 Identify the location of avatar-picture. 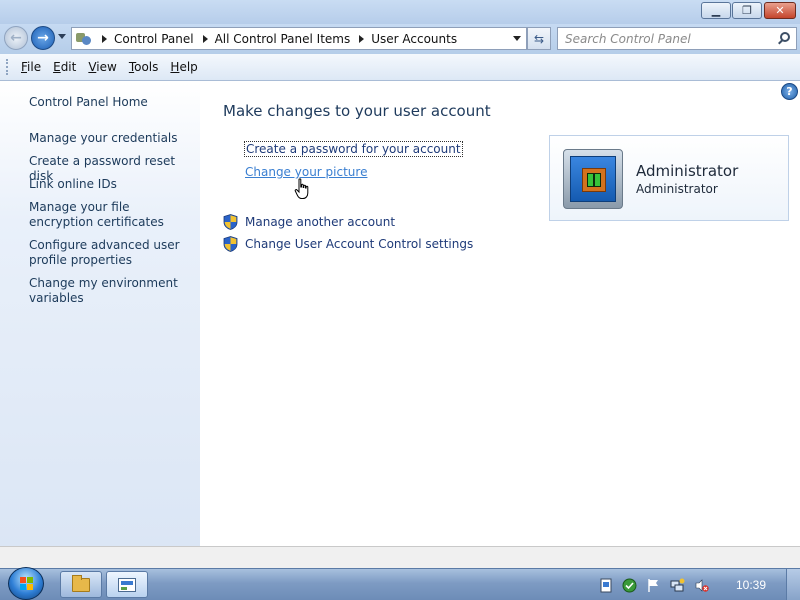
(593, 179).